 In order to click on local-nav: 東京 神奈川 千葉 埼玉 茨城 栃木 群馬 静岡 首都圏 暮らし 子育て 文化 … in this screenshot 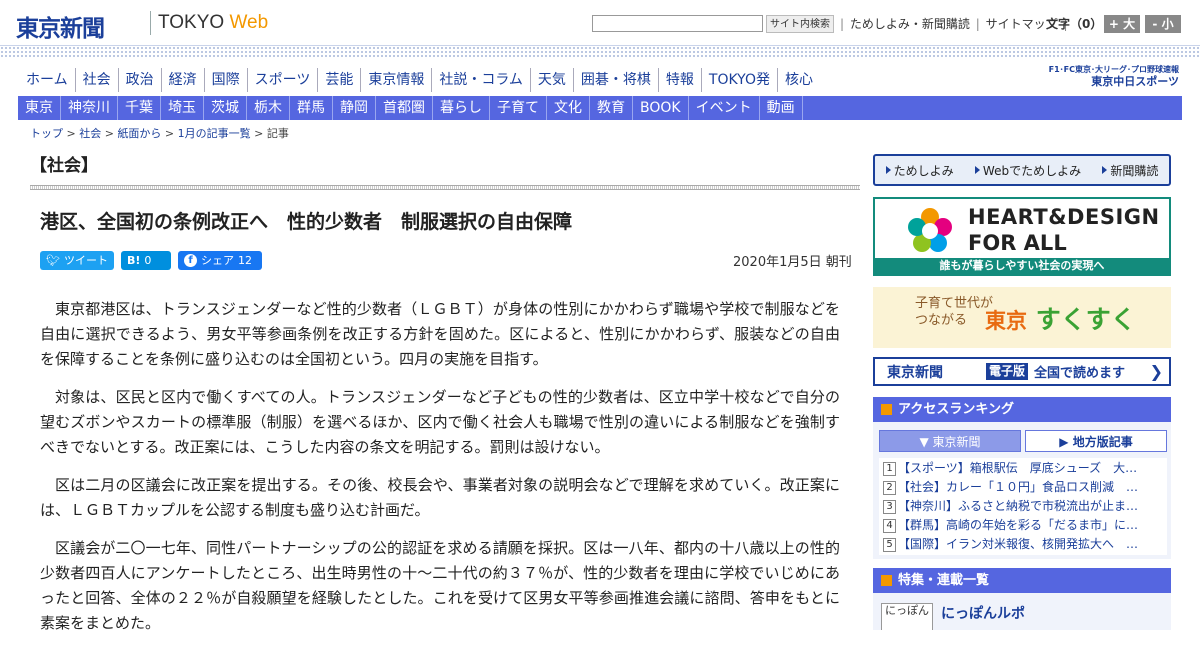, I will do `click(600, 108)`.